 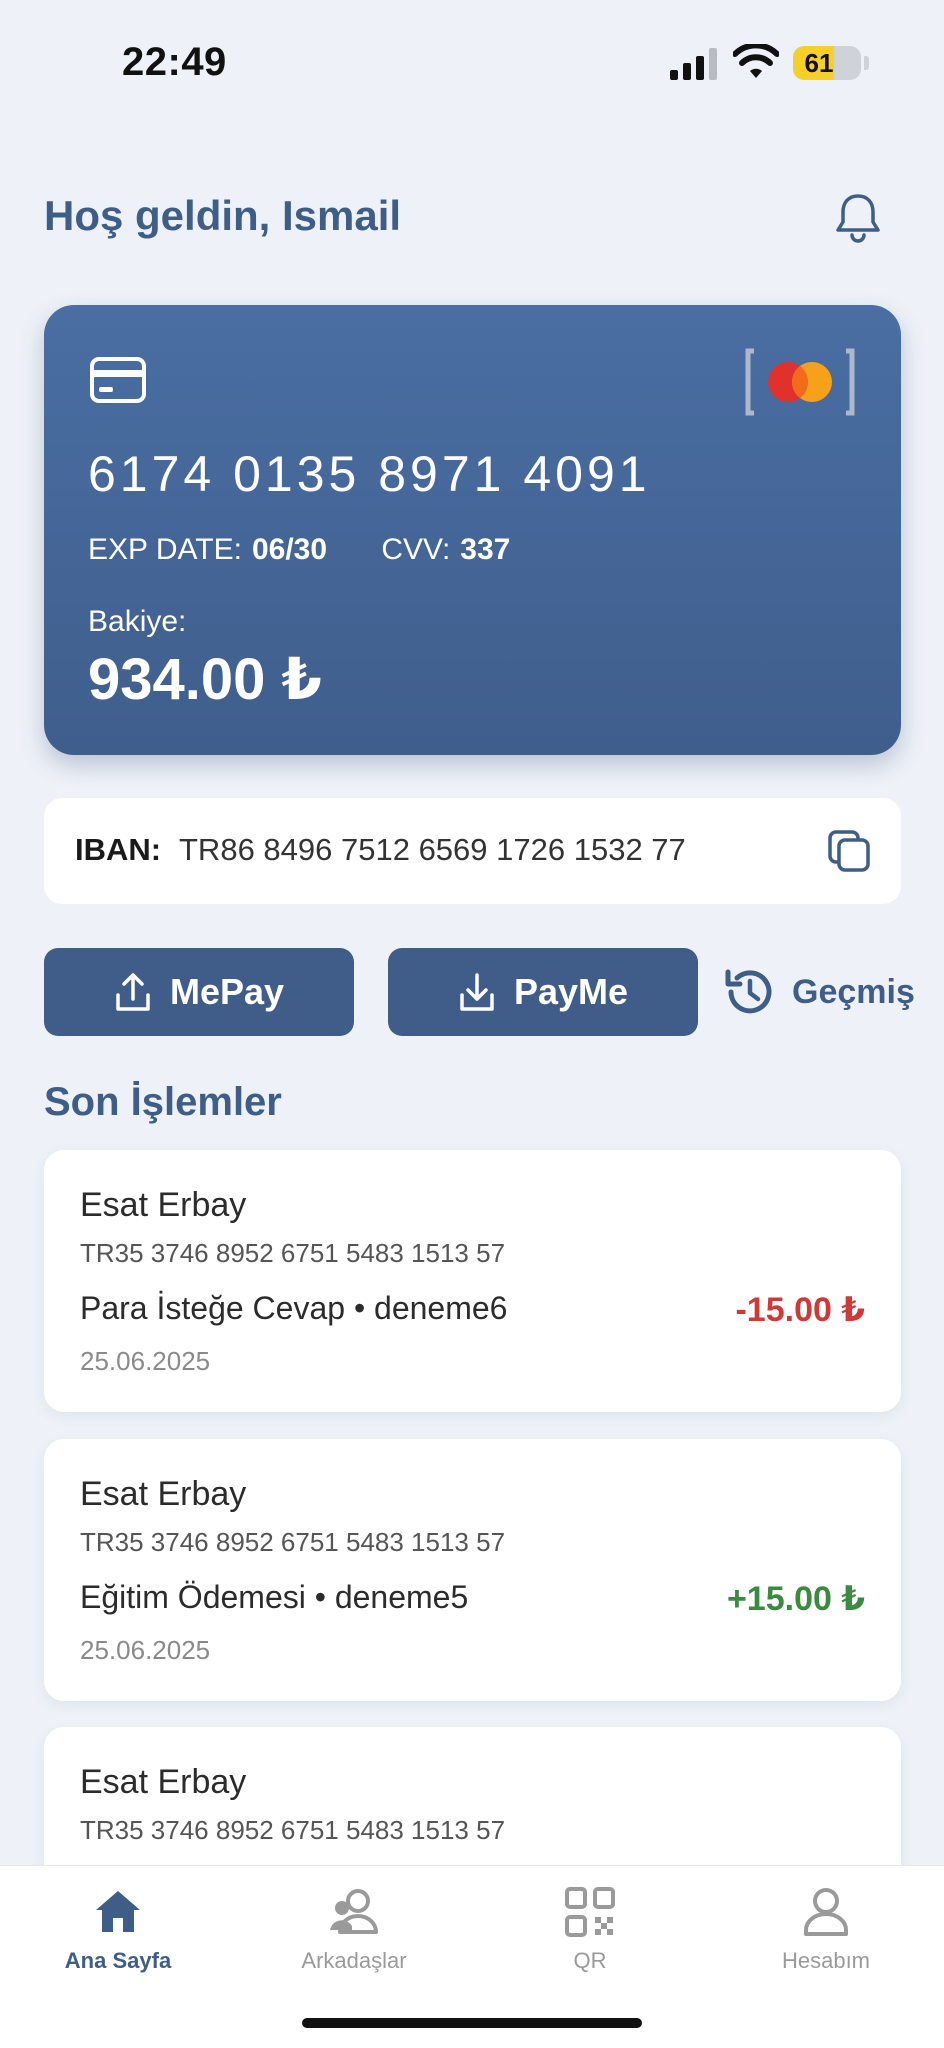 What do you see at coordinates (205, 679) in the screenshot?
I see `balance-value: 934.00 ₺` at bounding box center [205, 679].